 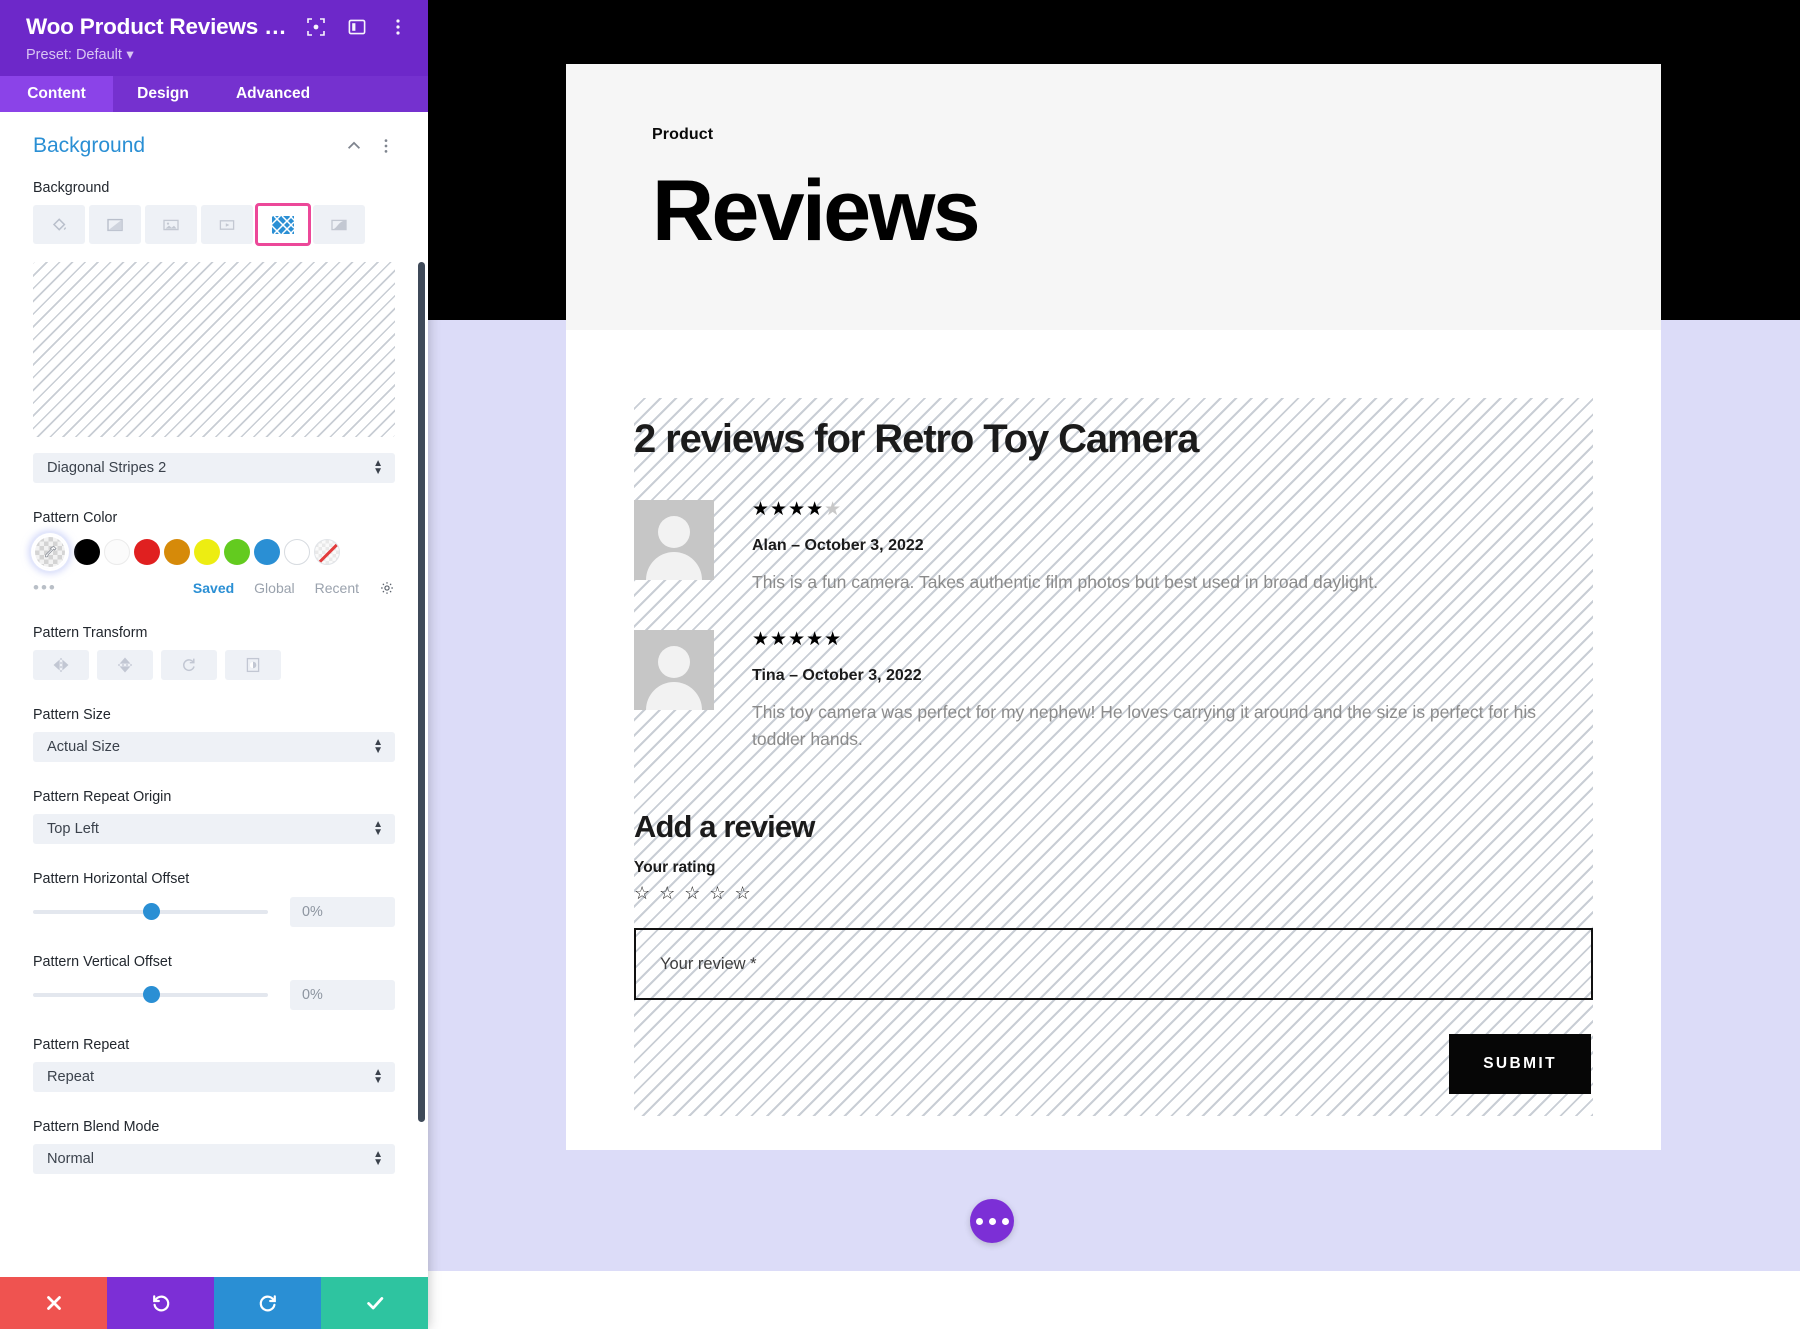 What do you see at coordinates (125, 665) in the screenshot?
I see `flip-vertical-icon` at bounding box center [125, 665].